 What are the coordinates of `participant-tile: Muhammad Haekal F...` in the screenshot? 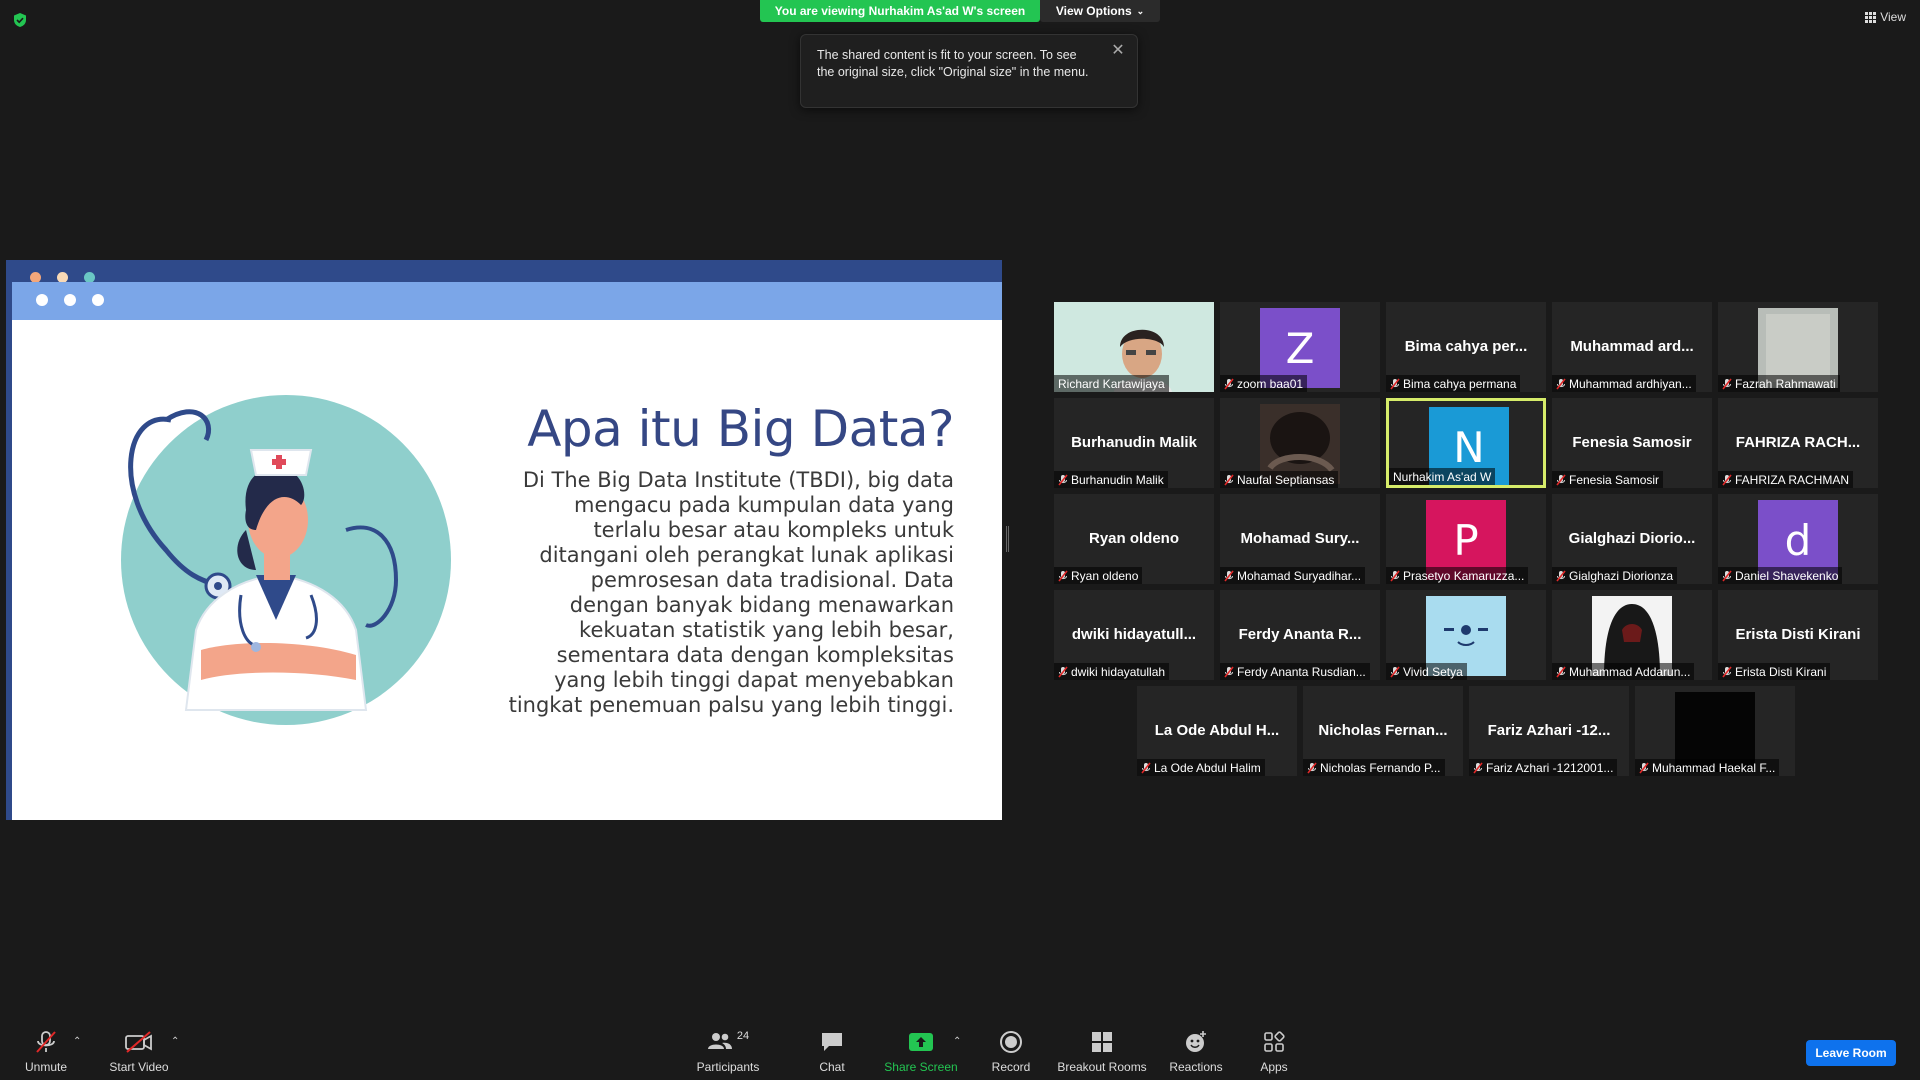 It's located at (1715, 731).